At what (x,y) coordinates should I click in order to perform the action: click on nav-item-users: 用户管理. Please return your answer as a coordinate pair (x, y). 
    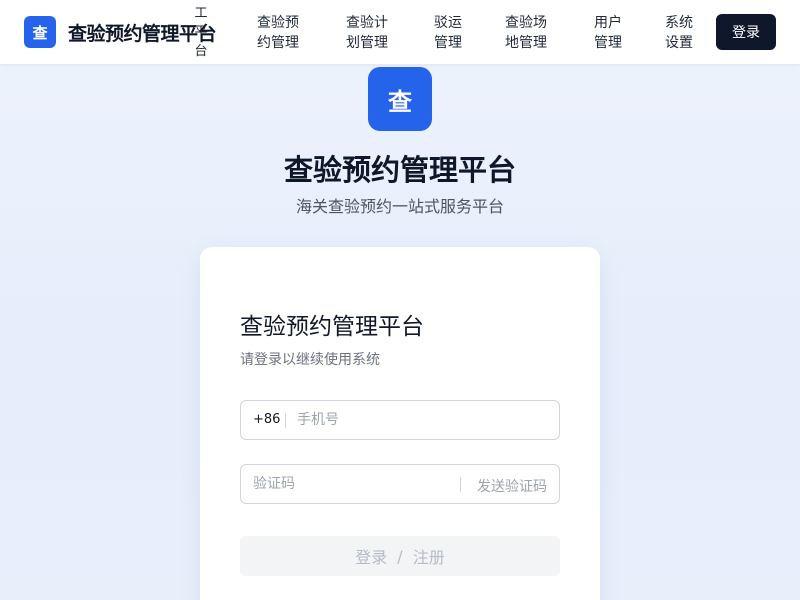
    Looking at the image, I should click on (609, 33).